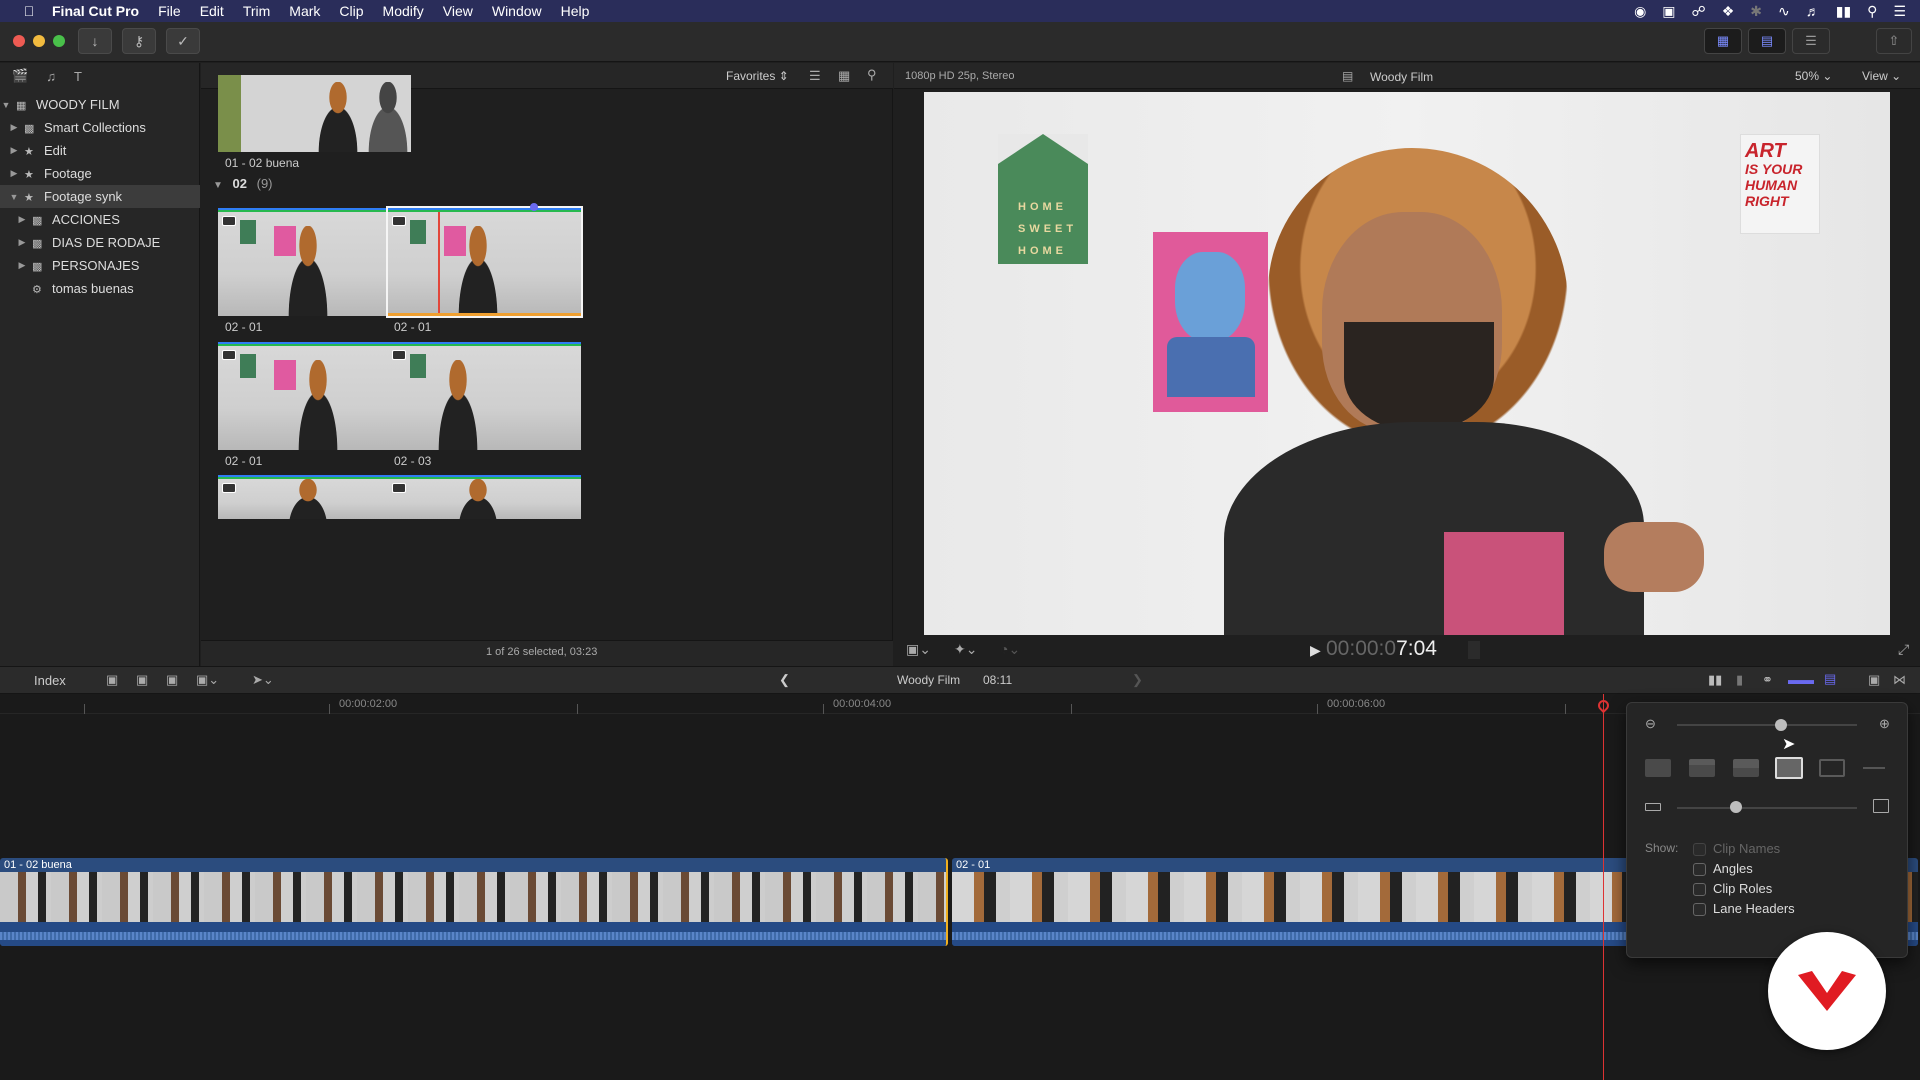 Image resolution: width=1920 pixels, height=1080 pixels. I want to click on photos-audio-icon: ♫, so click(51, 76).